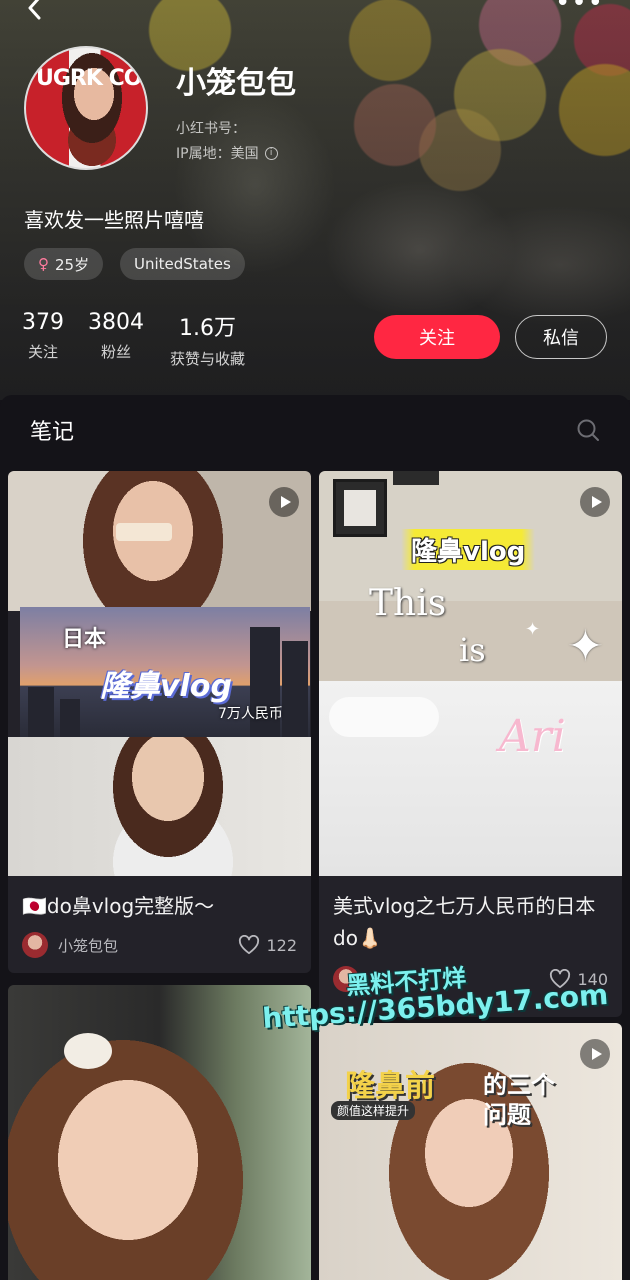 This screenshot has height=1280, width=630. I want to click on stat-followers: 3804 粉丝, so click(116, 336).